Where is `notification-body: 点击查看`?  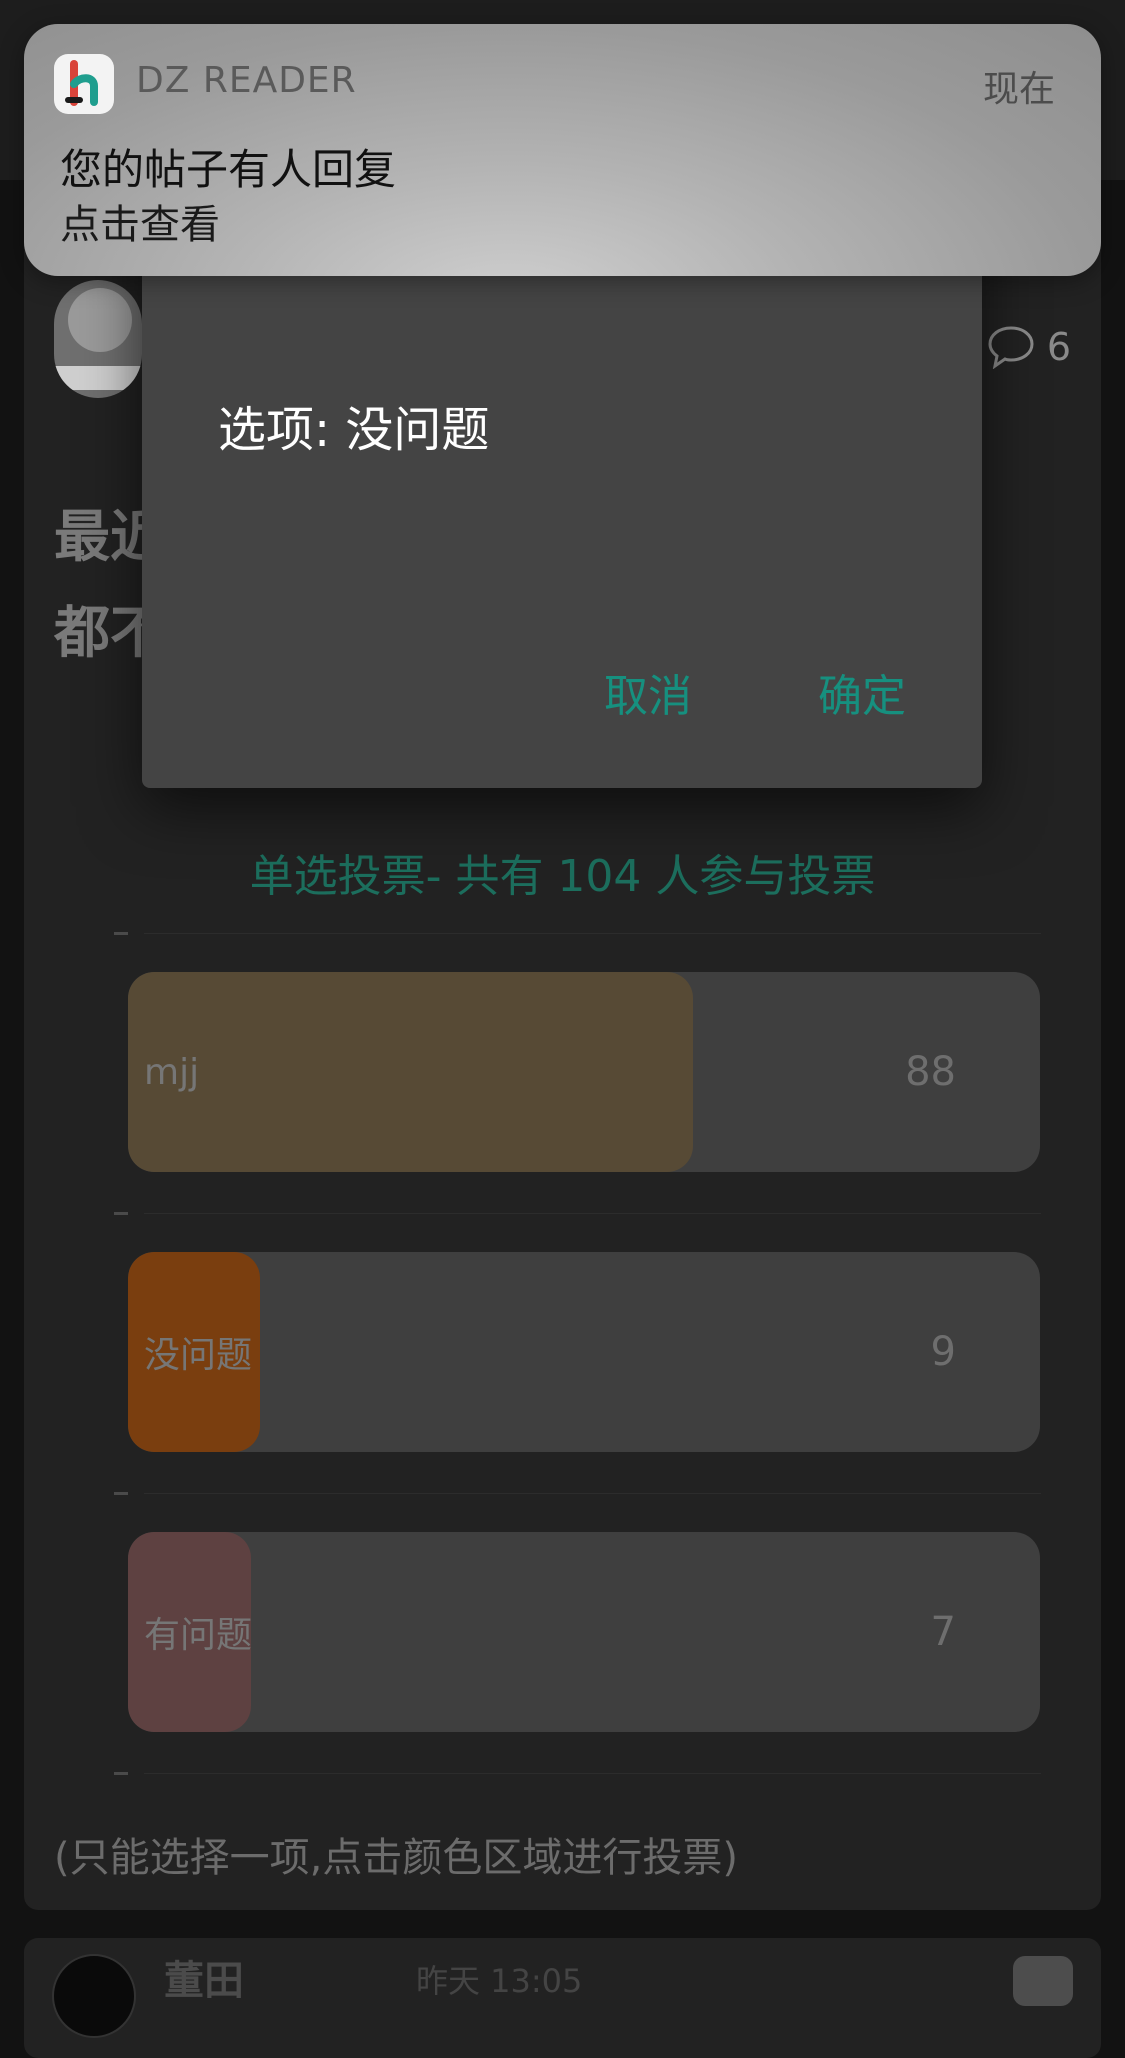
notification-body: 点击查看 is located at coordinates (140, 225).